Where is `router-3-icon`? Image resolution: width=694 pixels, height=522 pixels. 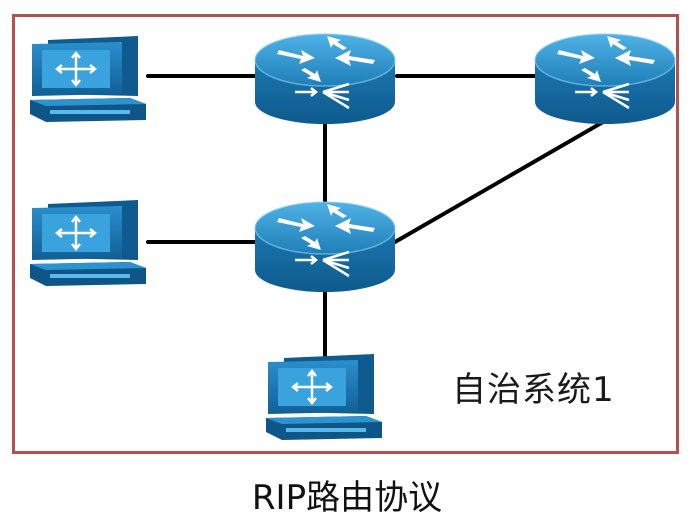
router-3-icon is located at coordinates (325, 247).